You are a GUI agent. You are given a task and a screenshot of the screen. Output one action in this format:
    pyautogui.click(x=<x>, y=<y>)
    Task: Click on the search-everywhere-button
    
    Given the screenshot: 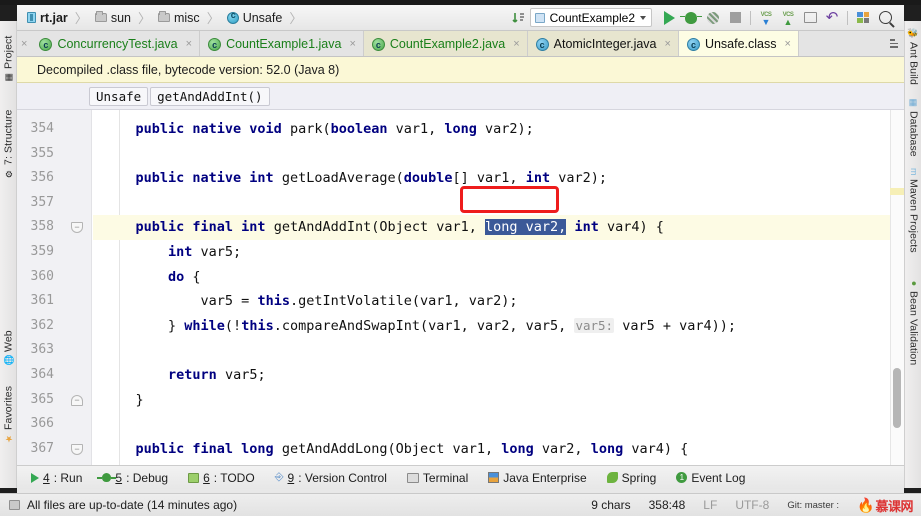 What is the action you would take?
    pyautogui.click(x=885, y=18)
    